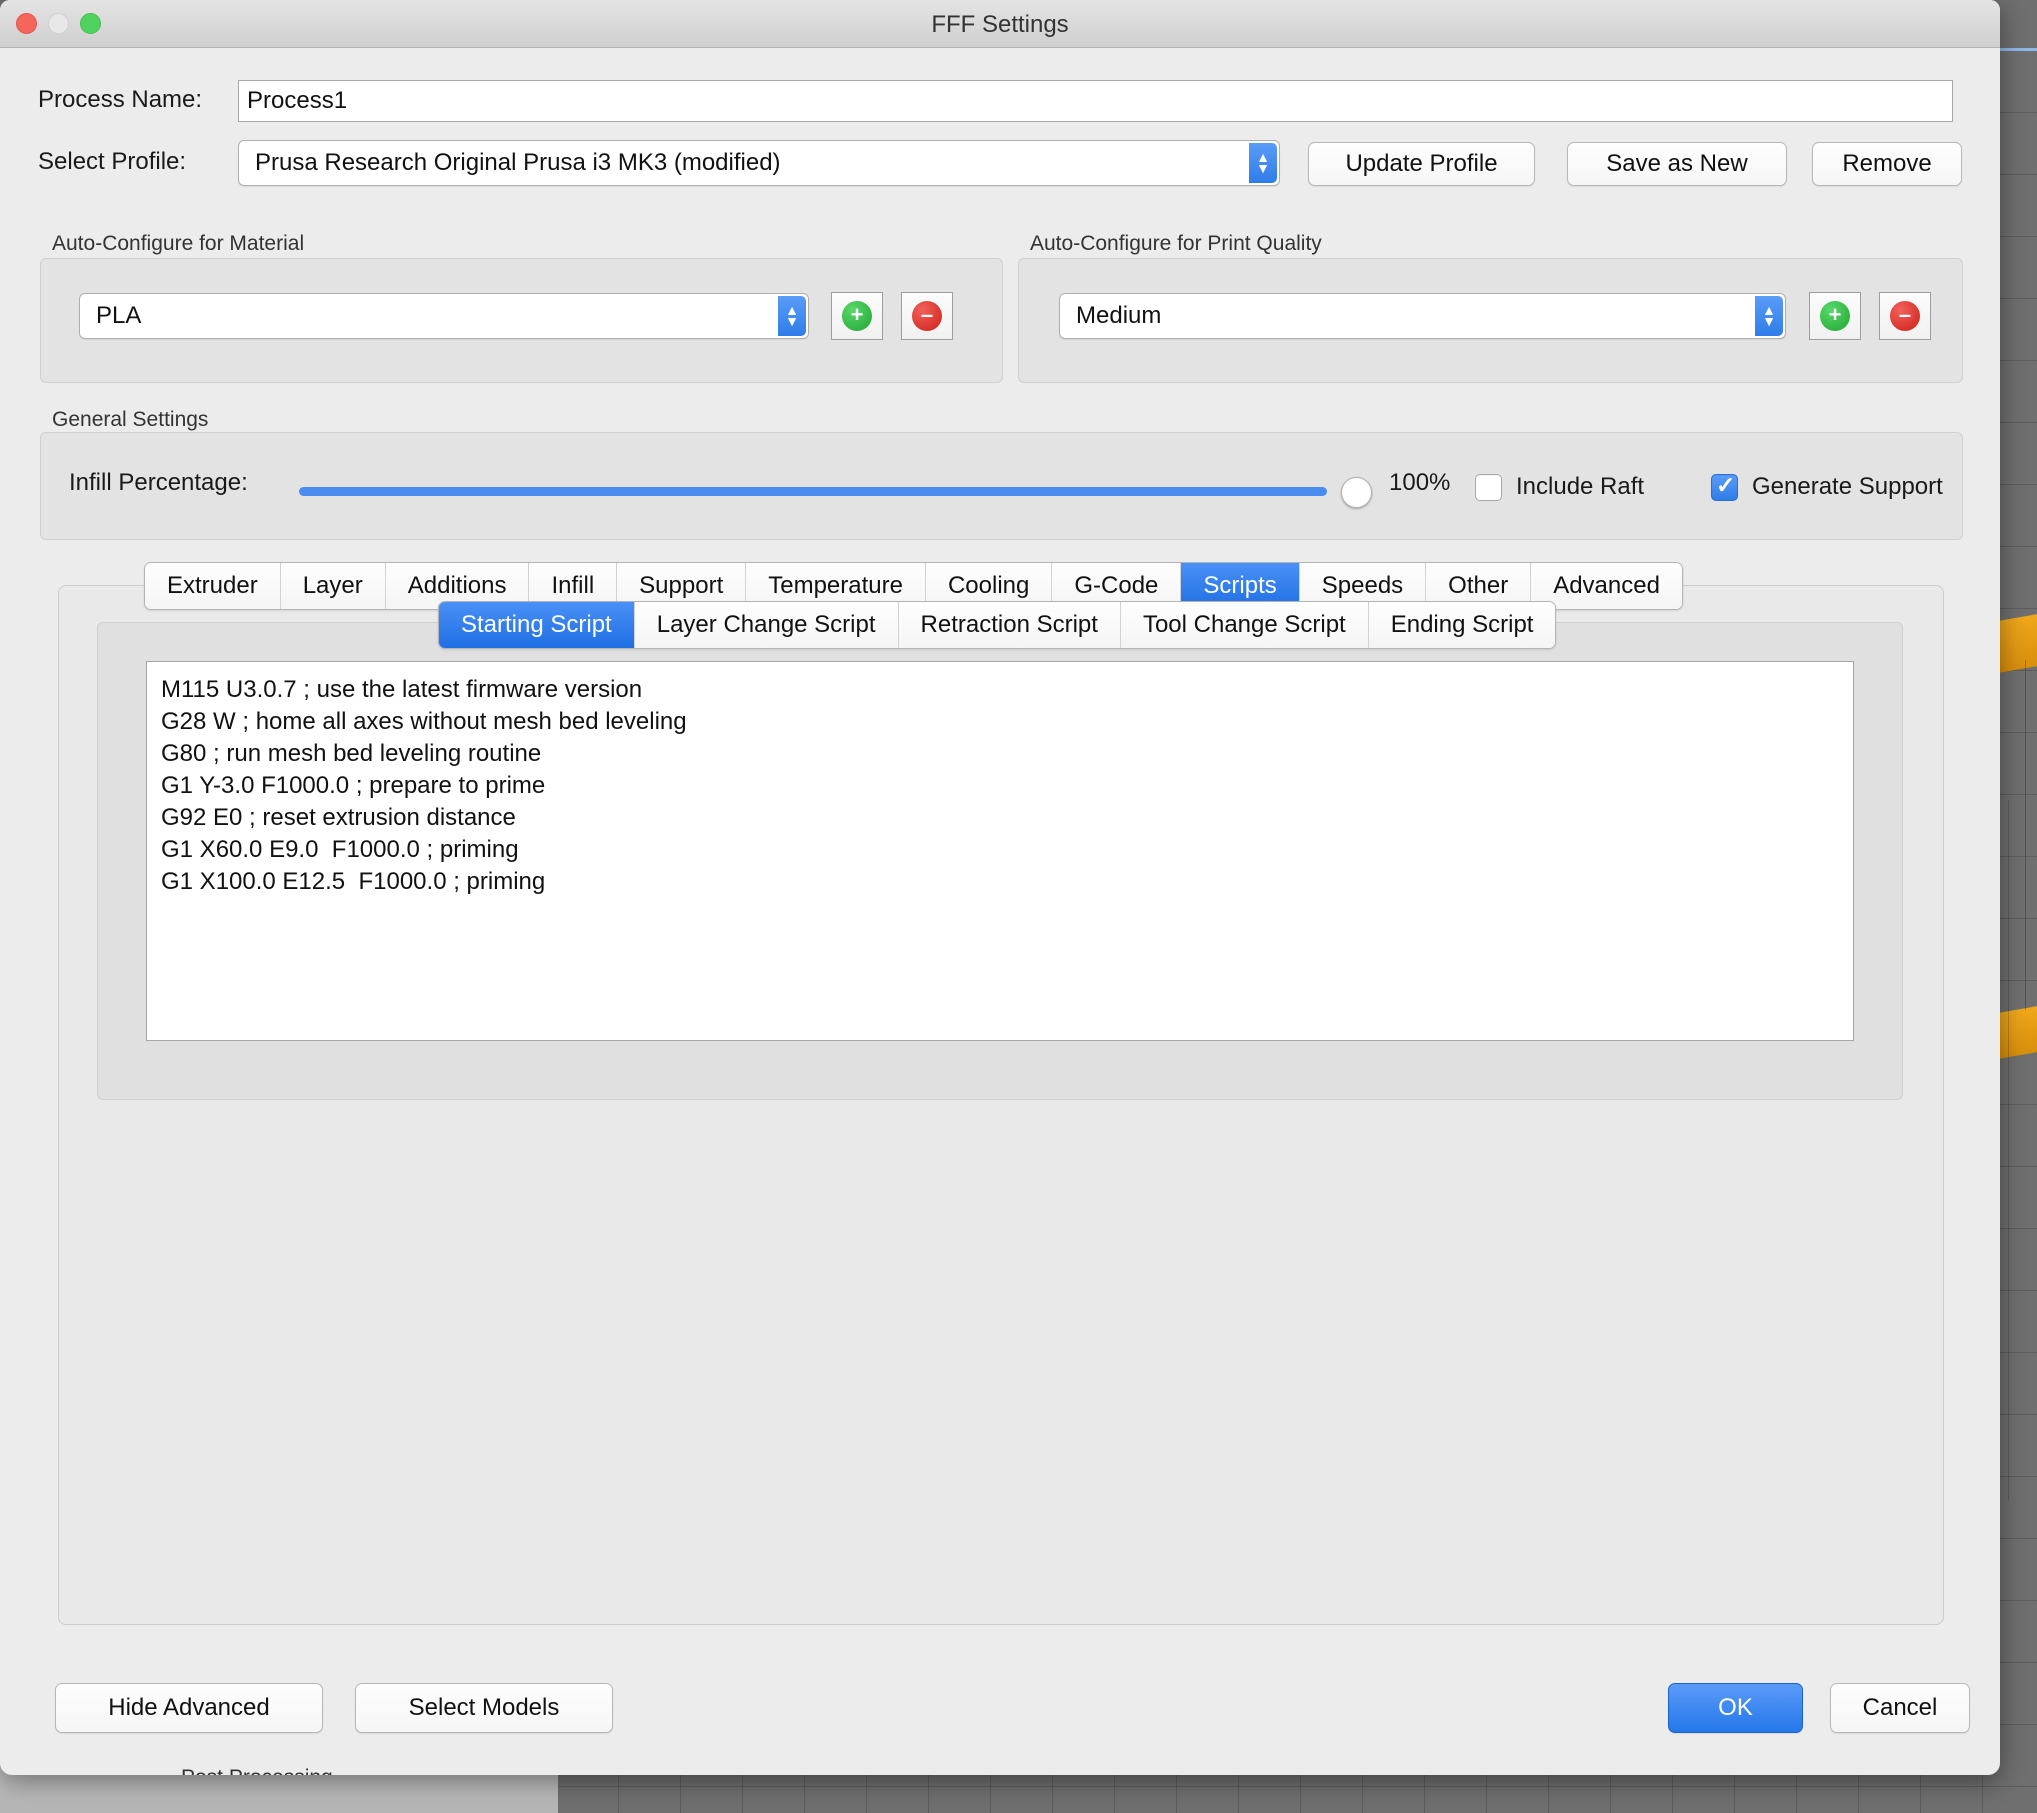 This screenshot has height=1813, width=2037. I want to click on post-processing-label: Post Processing, so click(257, 1770).